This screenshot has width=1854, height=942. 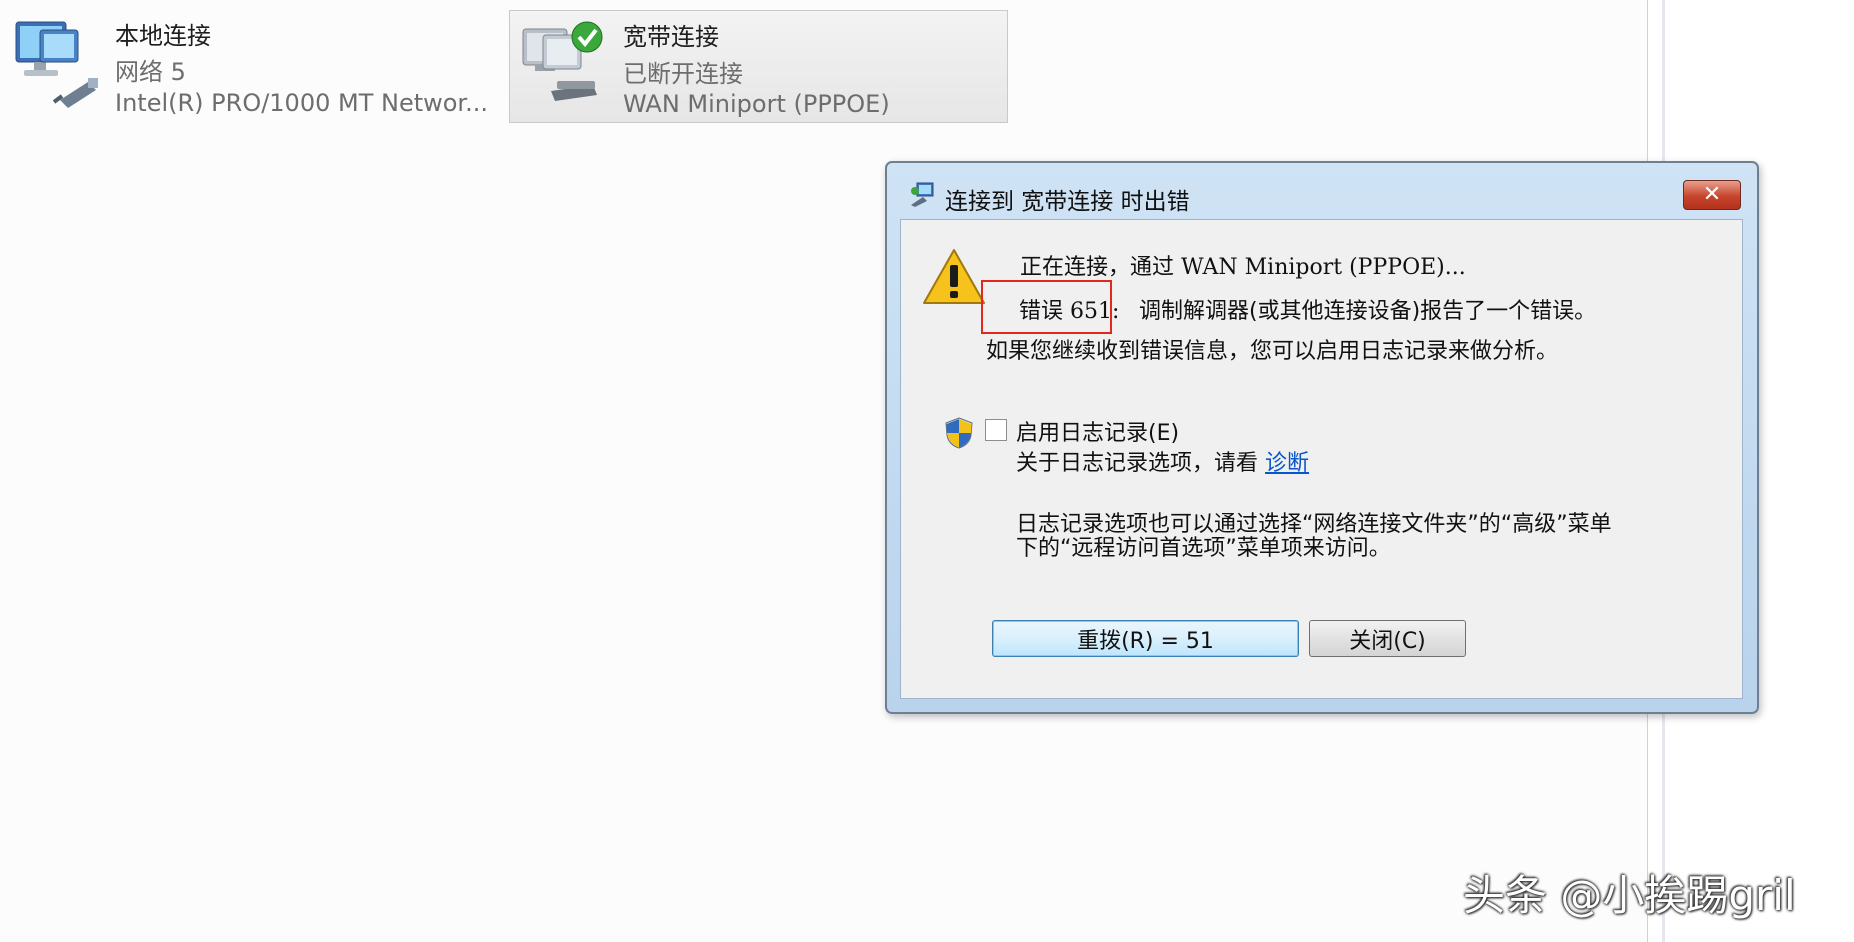 I want to click on connection-network: 网络 5, so click(x=150, y=72).